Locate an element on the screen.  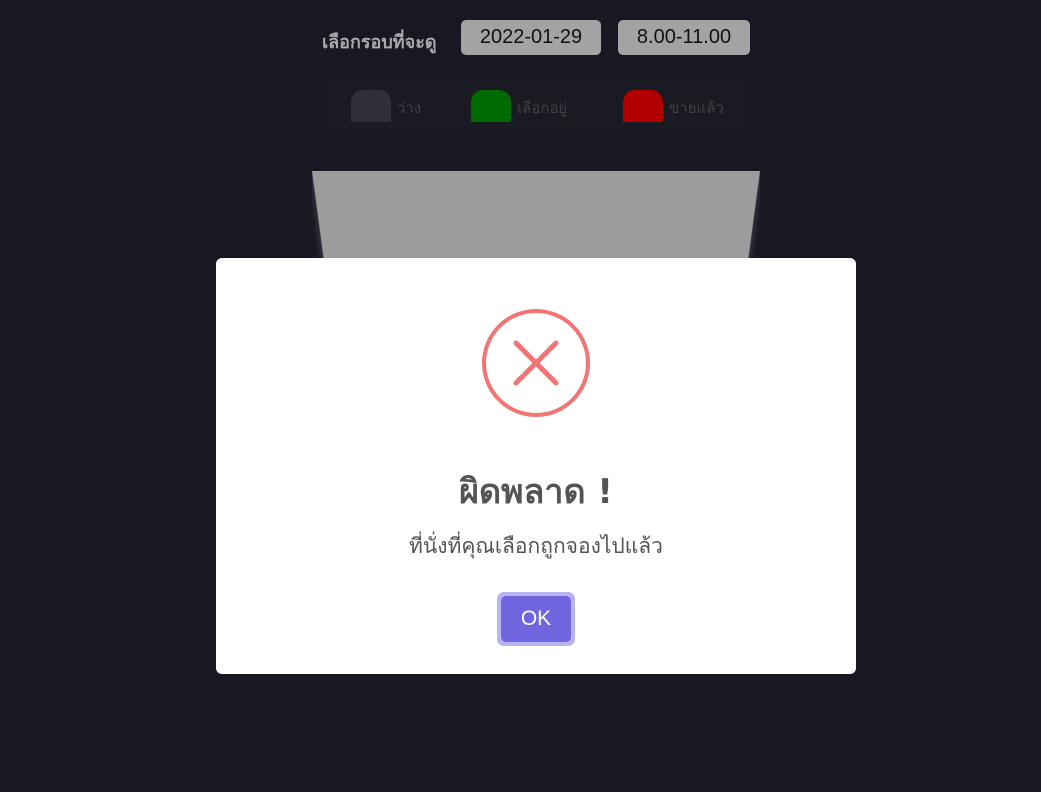
dialog-title: ผิดพลาด ! is located at coordinates (536, 492).